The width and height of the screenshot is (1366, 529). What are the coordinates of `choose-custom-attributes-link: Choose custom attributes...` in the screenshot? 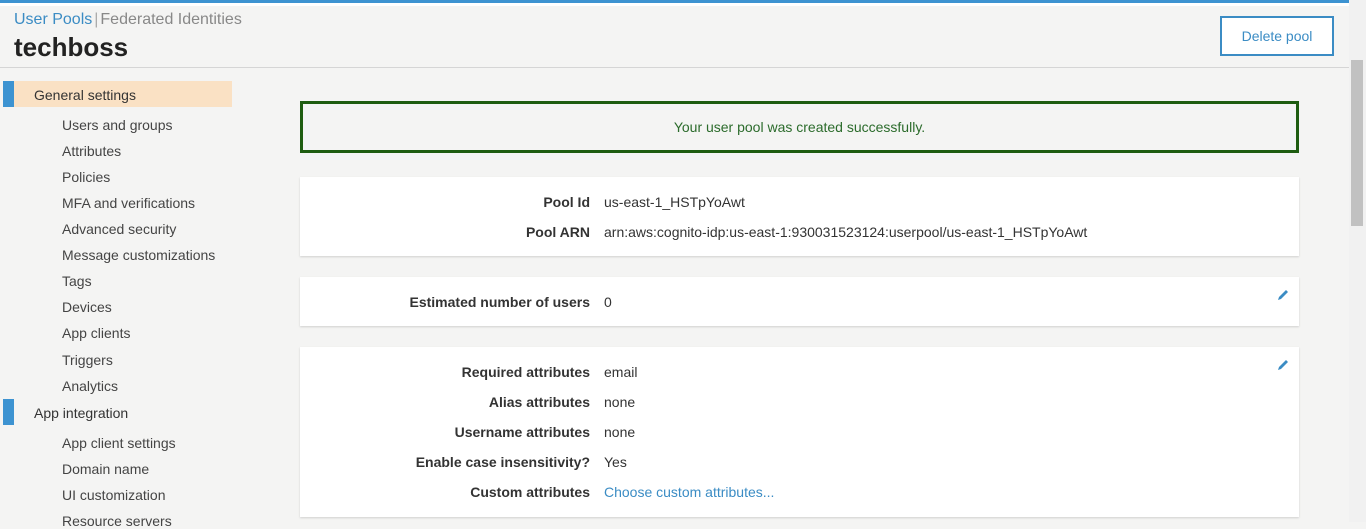 It's located at (689, 492).